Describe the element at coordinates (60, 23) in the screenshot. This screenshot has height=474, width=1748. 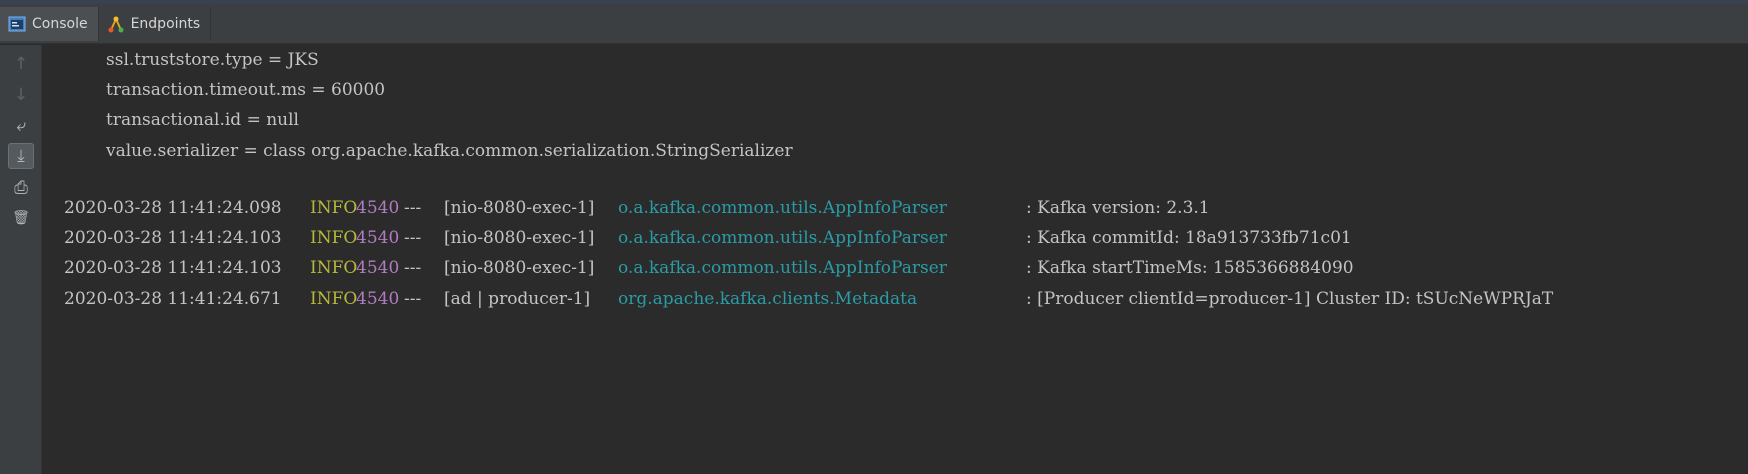
I see `tab-console-label: Console` at that location.